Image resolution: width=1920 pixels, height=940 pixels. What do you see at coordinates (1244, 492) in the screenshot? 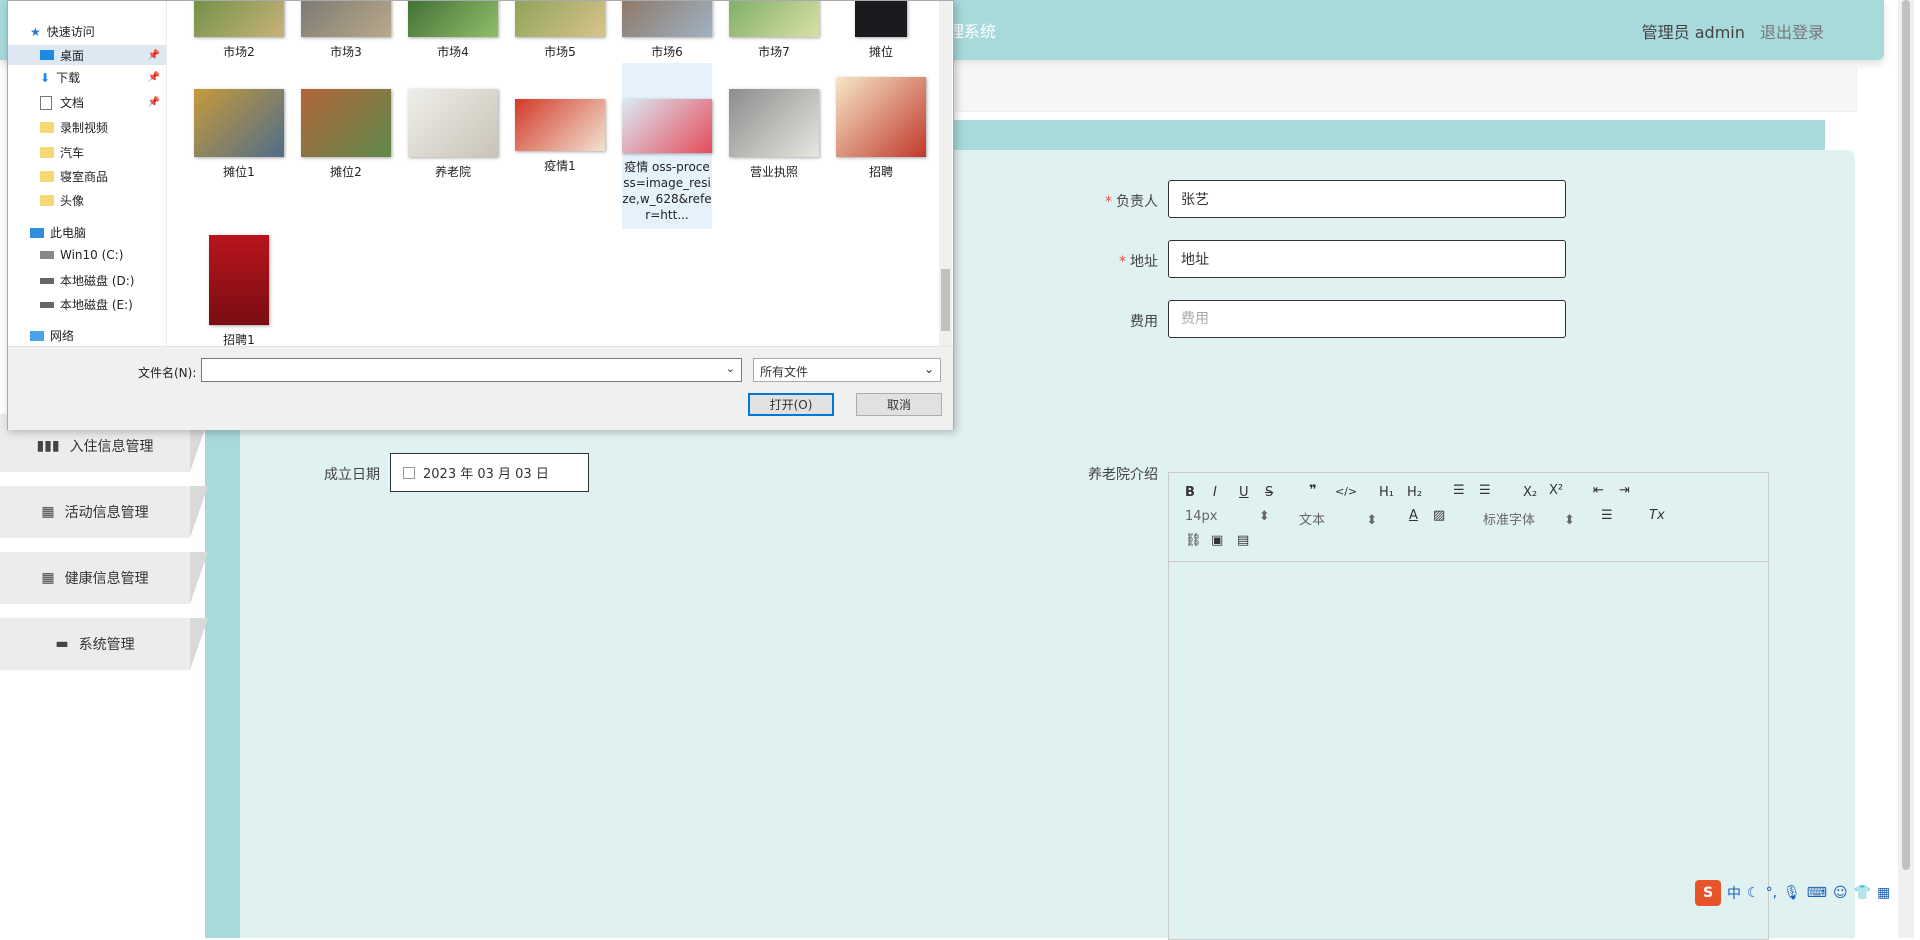
I see `underline-icon: U` at bounding box center [1244, 492].